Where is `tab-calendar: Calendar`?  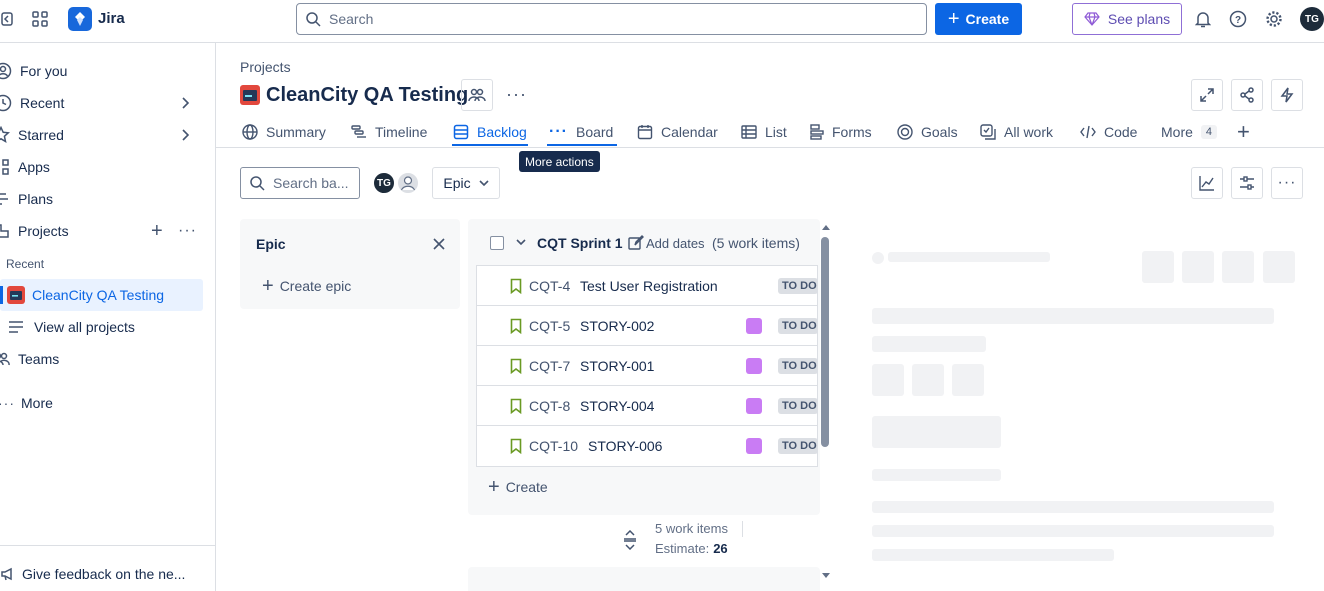
tab-calendar: Calendar is located at coordinates (677, 132).